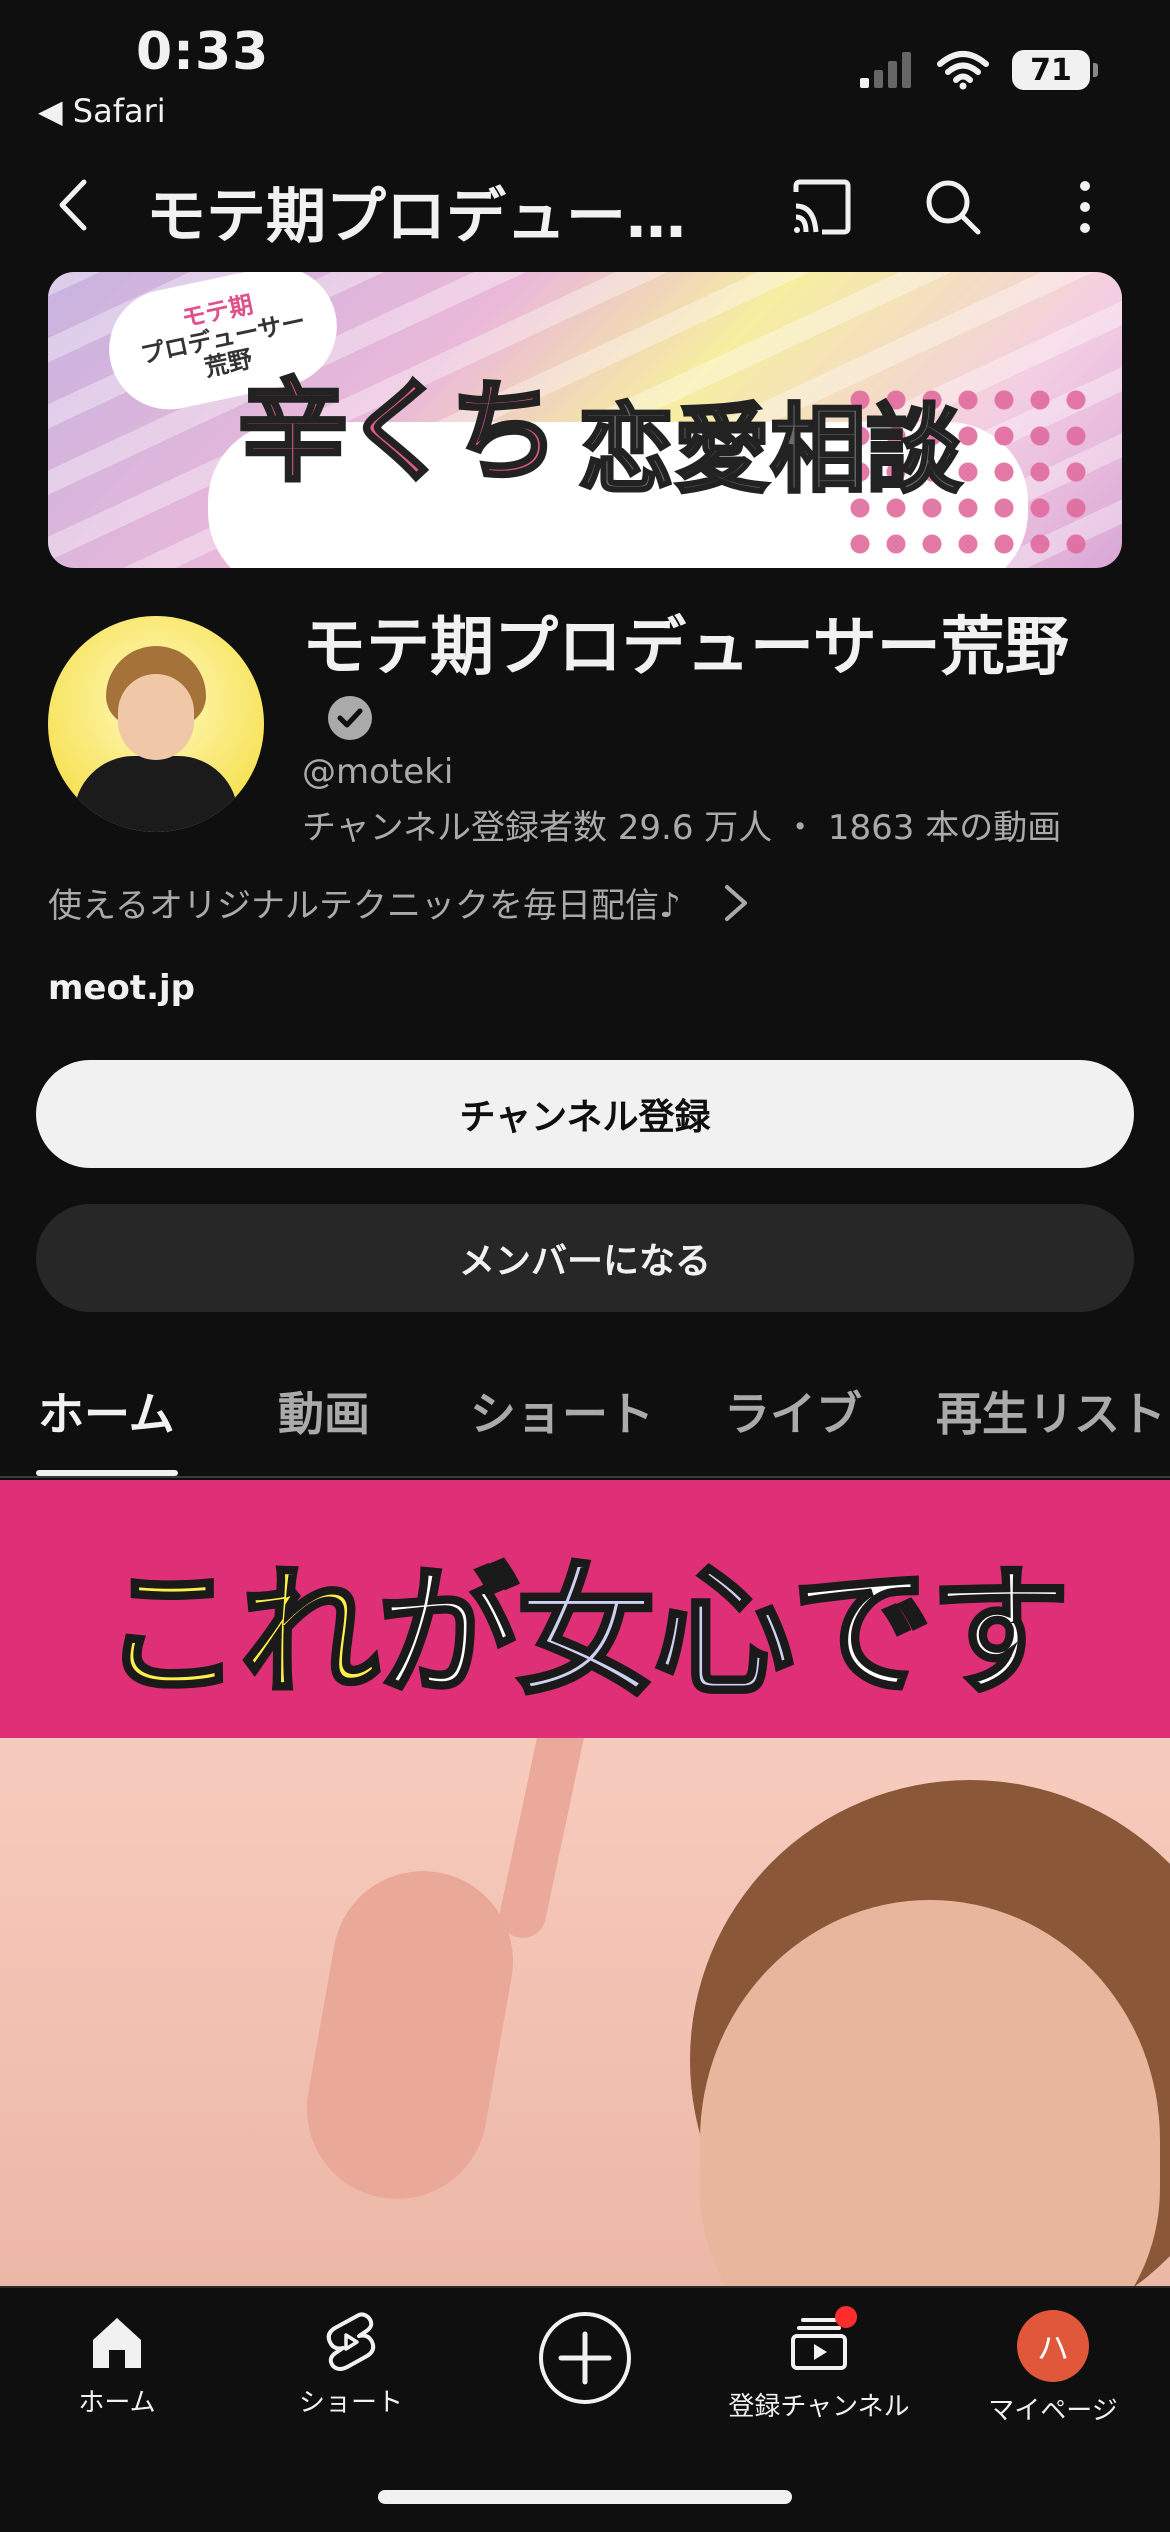  I want to click on banner-main-text: 辛くち, so click(399, 432).